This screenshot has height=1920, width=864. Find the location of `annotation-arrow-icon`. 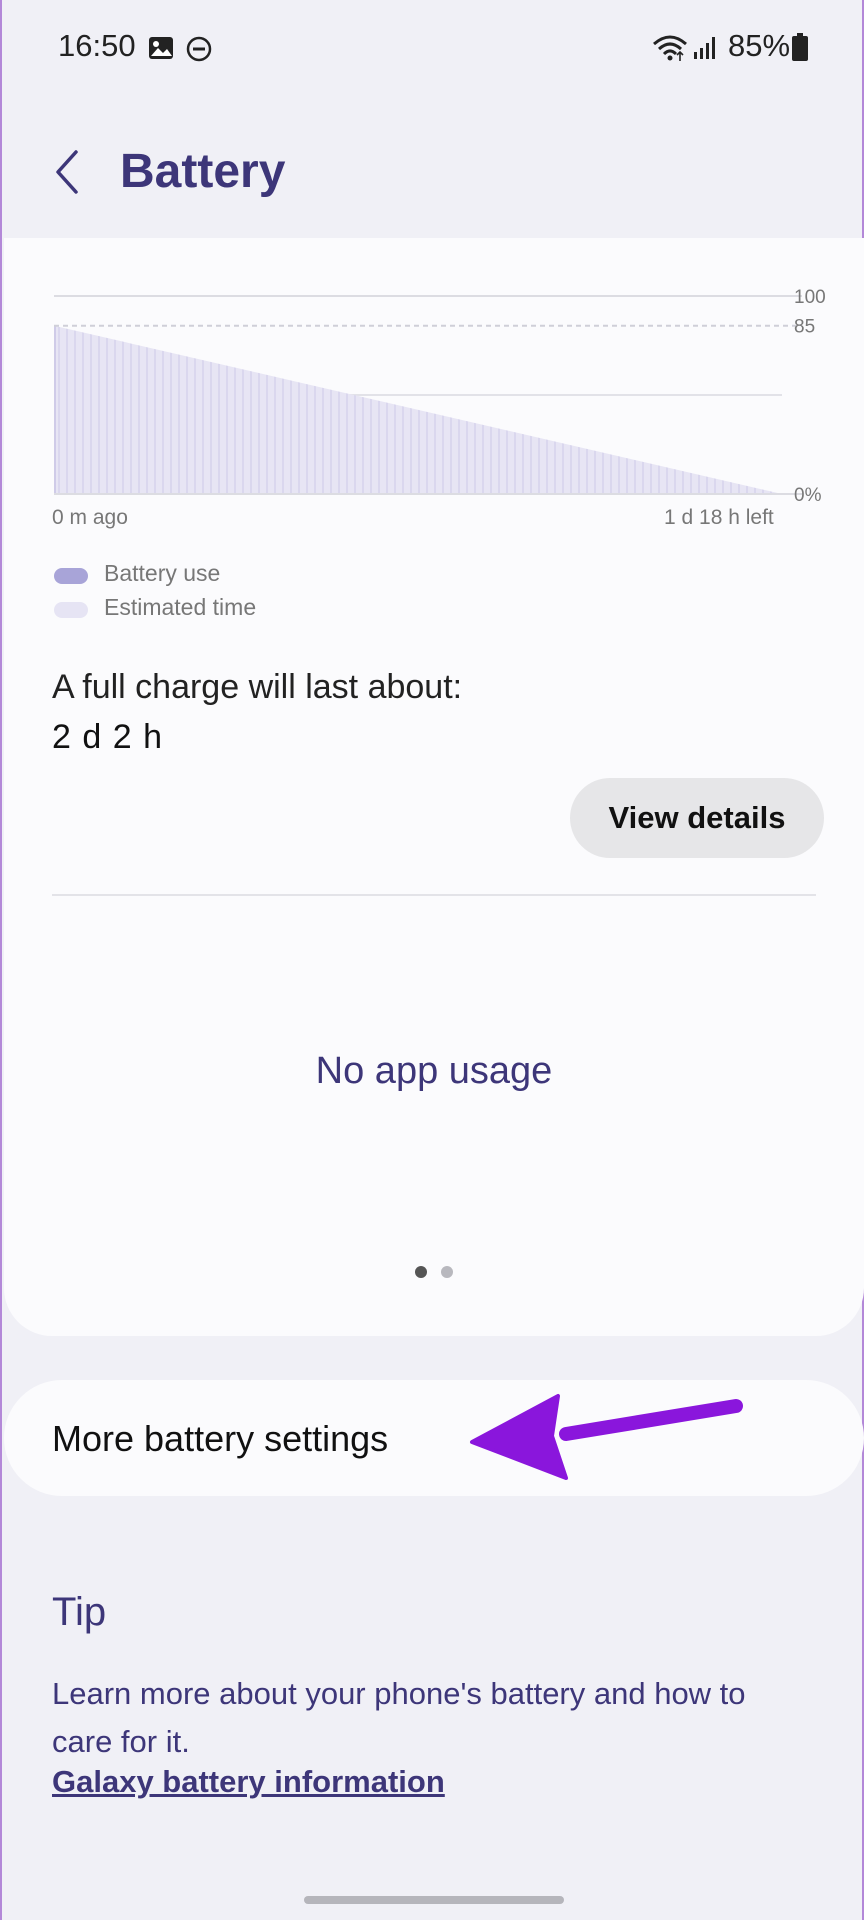

annotation-arrow-icon is located at coordinates (606, 1437).